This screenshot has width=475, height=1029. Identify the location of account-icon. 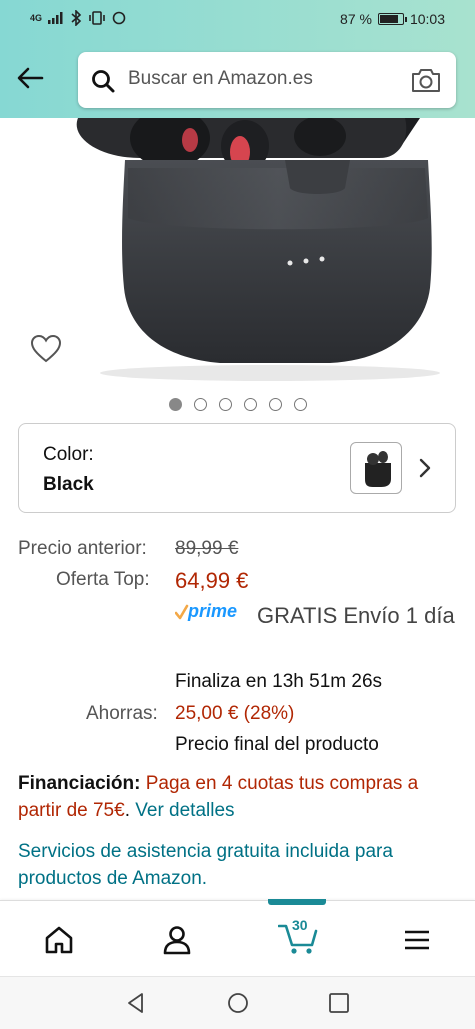
(177, 940).